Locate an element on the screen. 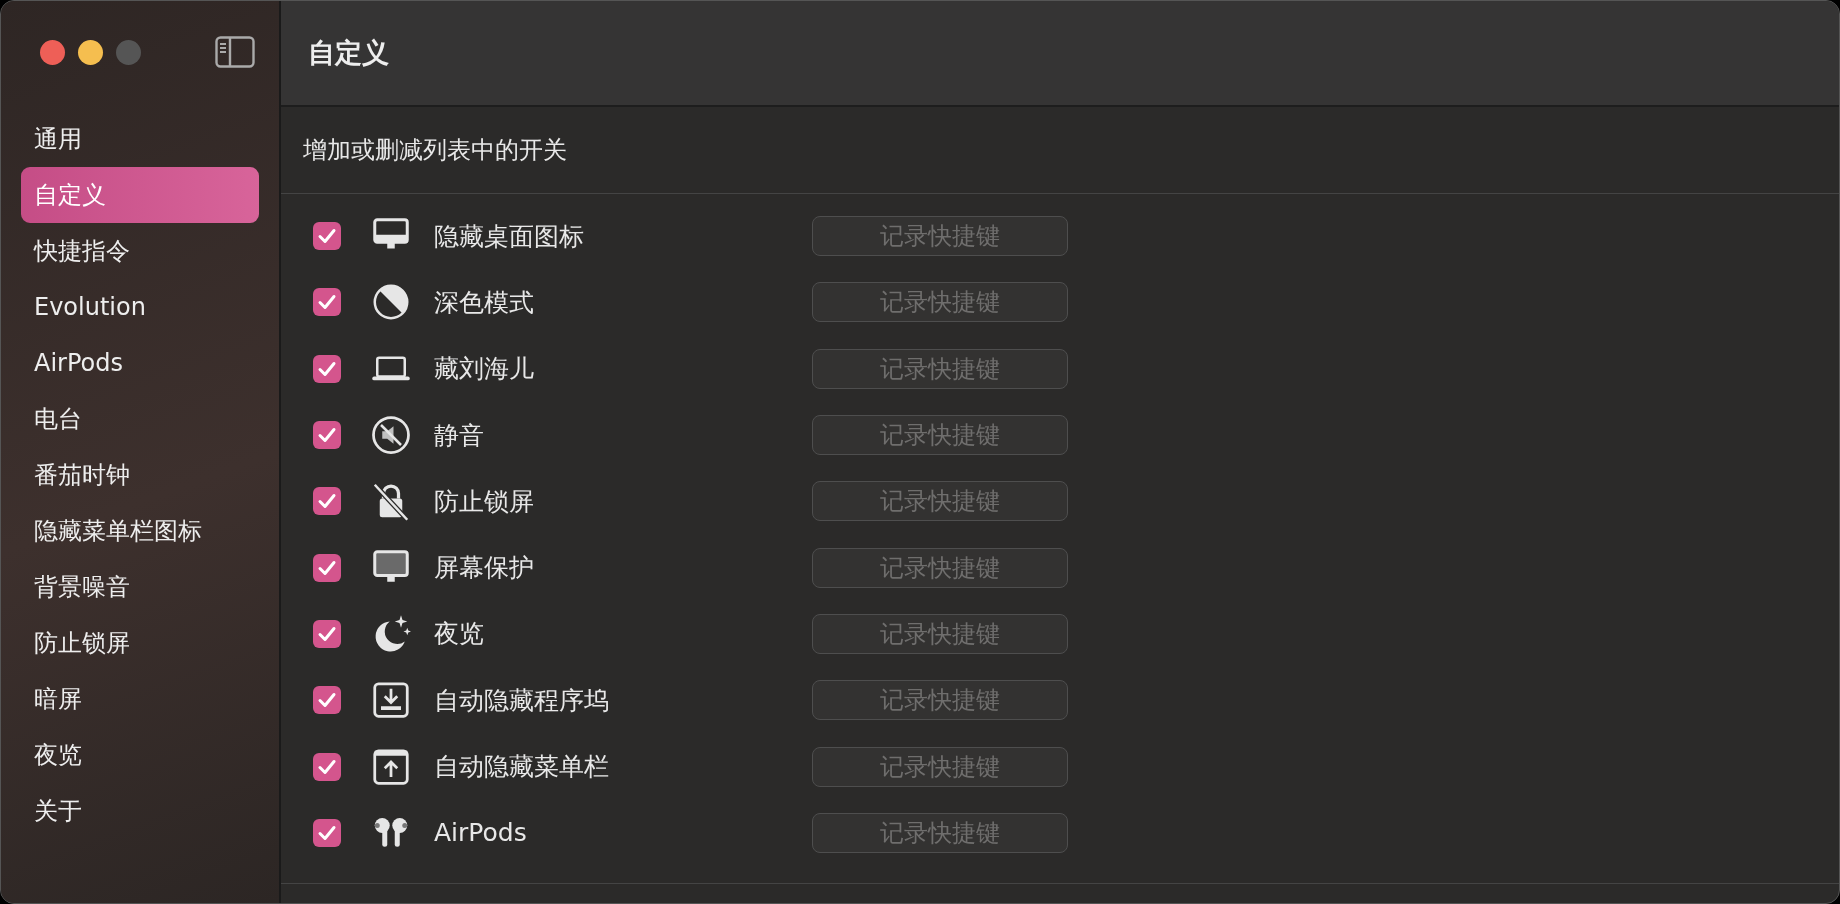 Image resolution: width=1840 pixels, height=904 pixels. sidebar-item: 自定义 is located at coordinates (140, 195).